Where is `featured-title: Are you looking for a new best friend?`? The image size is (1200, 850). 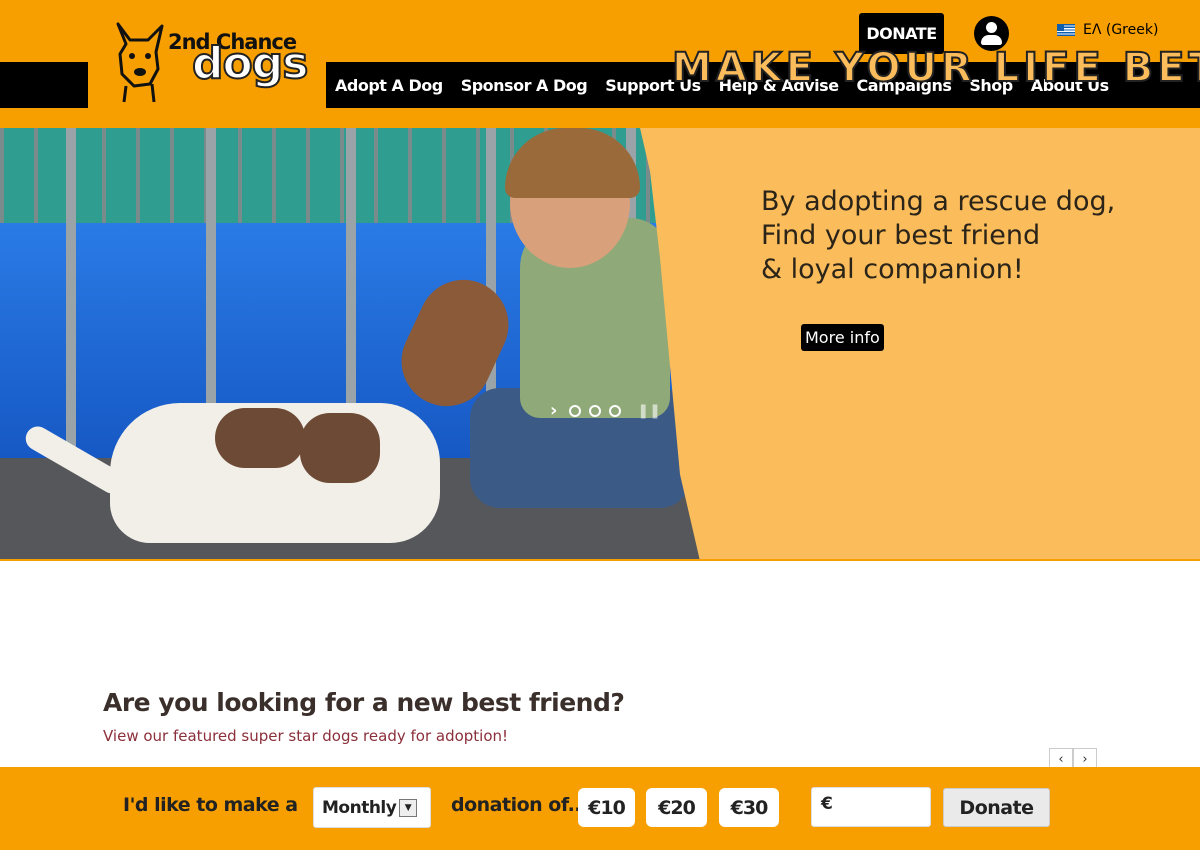
featured-title: Are you looking for a new best friend? is located at coordinates (364, 702).